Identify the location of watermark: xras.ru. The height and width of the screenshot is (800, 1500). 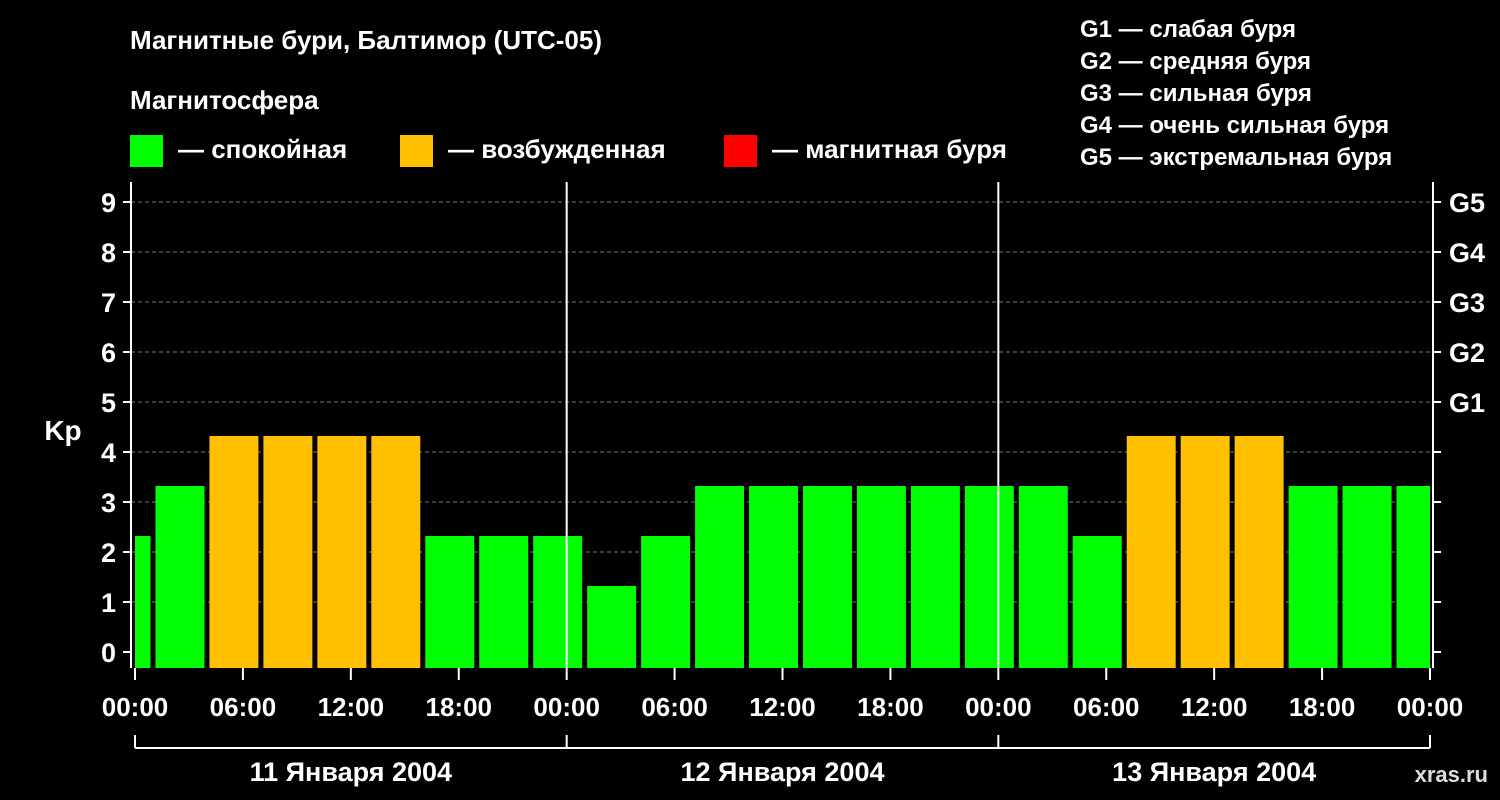
(1451, 774).